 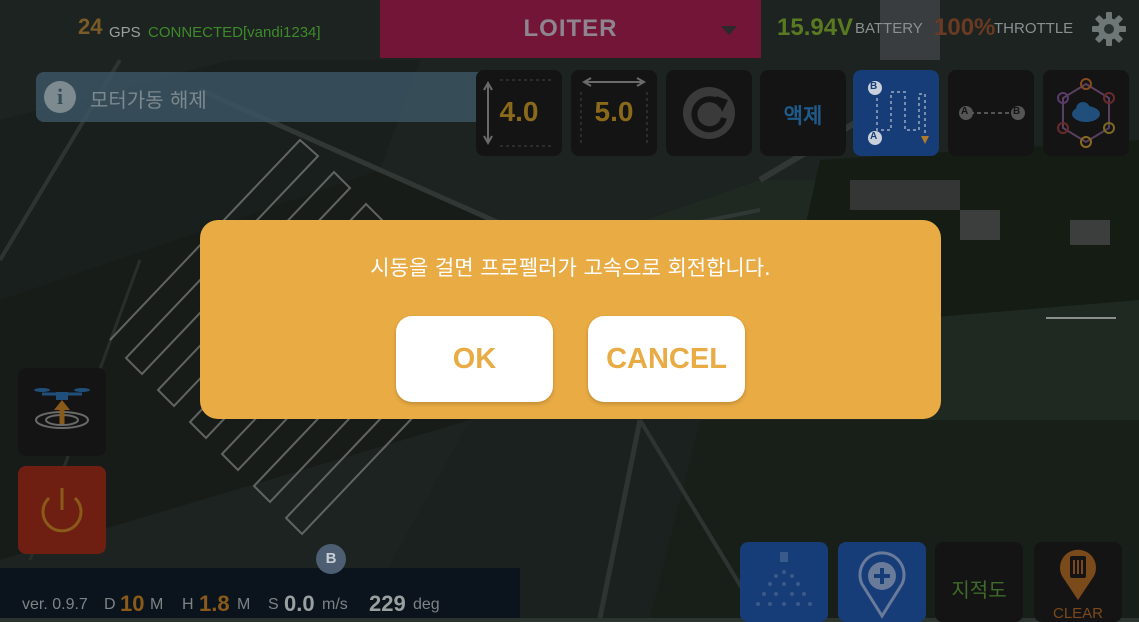 I want to click on cancel-button: CANCEL, so click(x=666, y=359).